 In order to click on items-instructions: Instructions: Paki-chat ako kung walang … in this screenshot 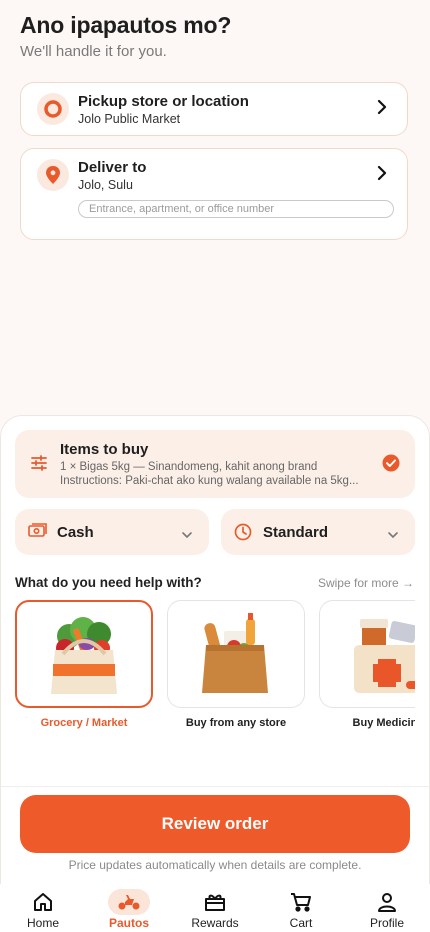, I will do `click(209, 481)`.